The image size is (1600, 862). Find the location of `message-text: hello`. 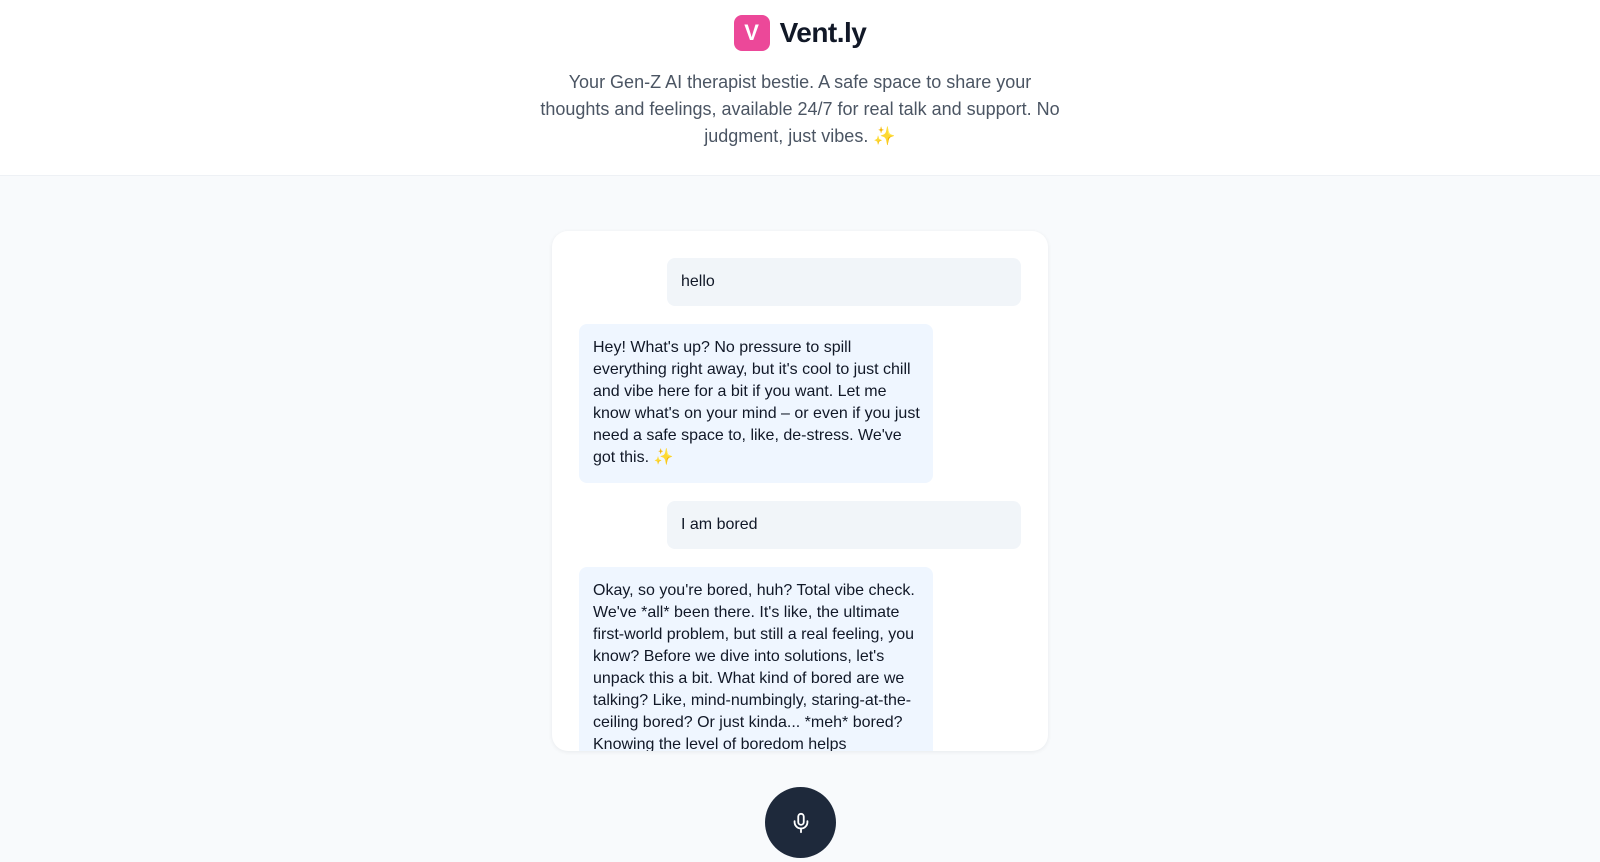

message-text: hello is located at coordinates (698, 281).